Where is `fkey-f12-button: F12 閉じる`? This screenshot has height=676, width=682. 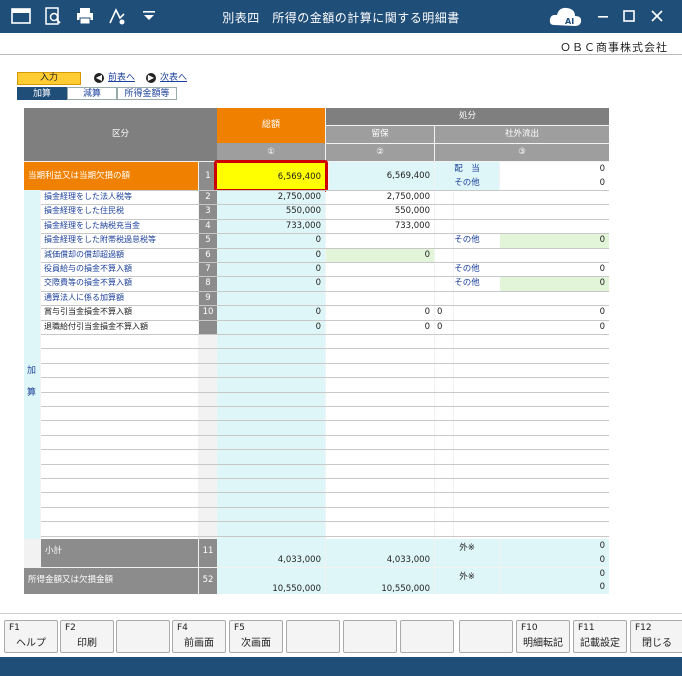
fkey-f12-button: F12 閉じる is located at coordinates (656, 636).